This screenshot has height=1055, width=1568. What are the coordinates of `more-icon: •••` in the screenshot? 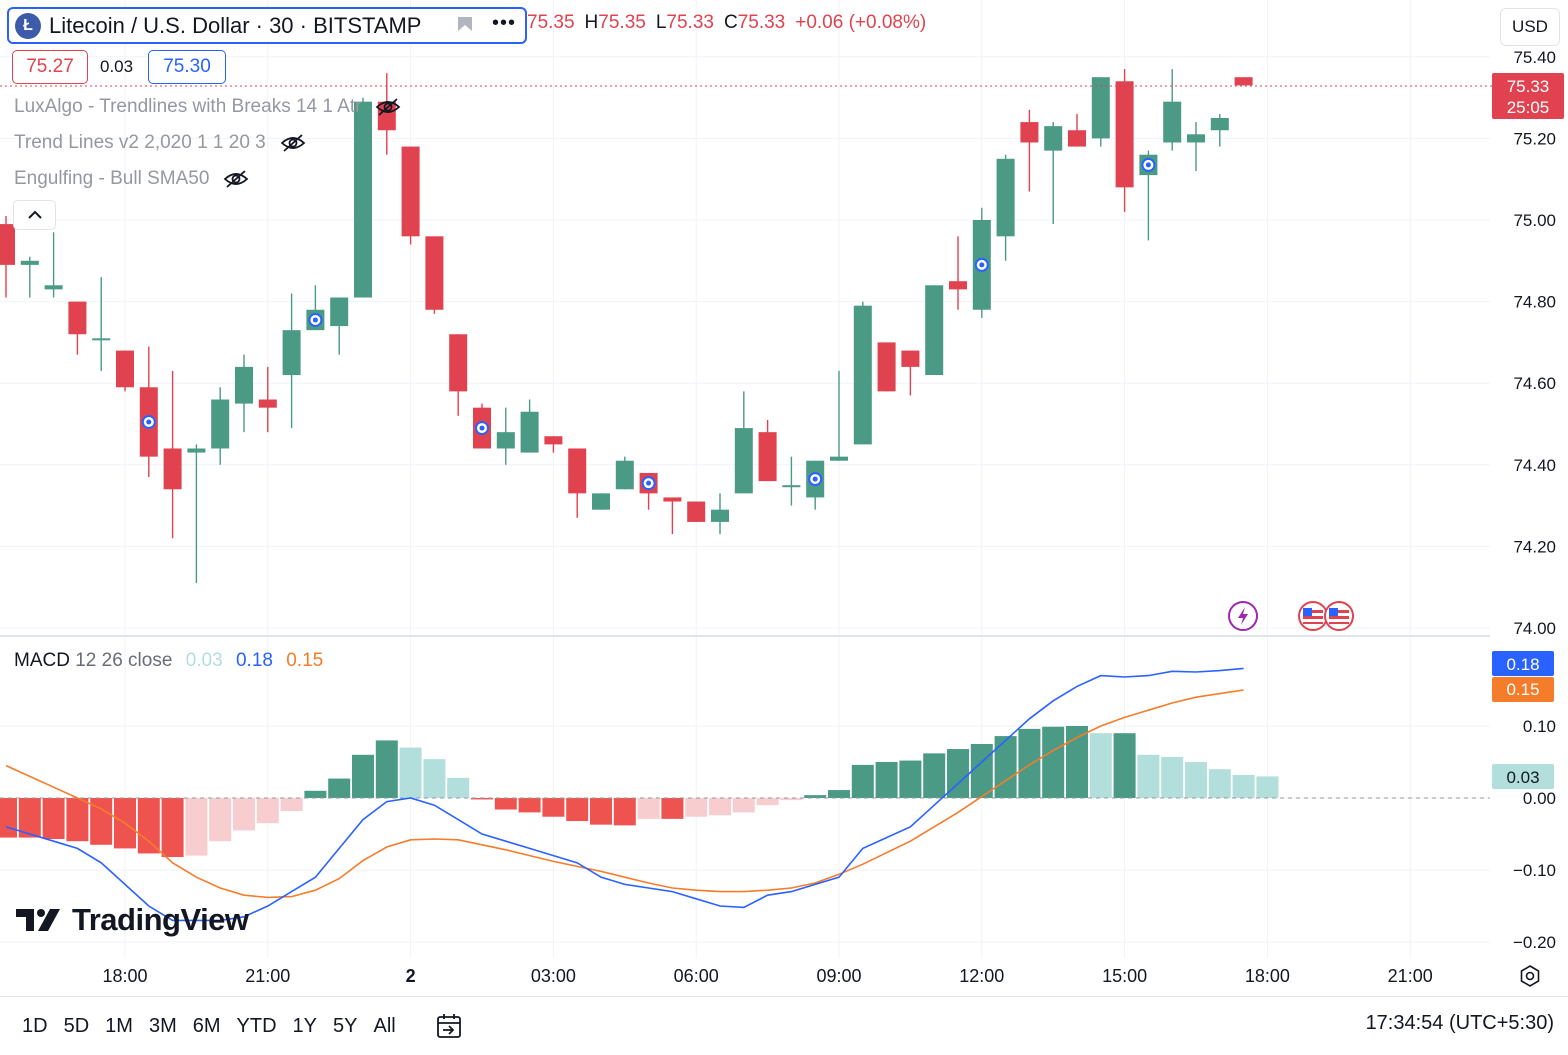 It's located at (504, 23).